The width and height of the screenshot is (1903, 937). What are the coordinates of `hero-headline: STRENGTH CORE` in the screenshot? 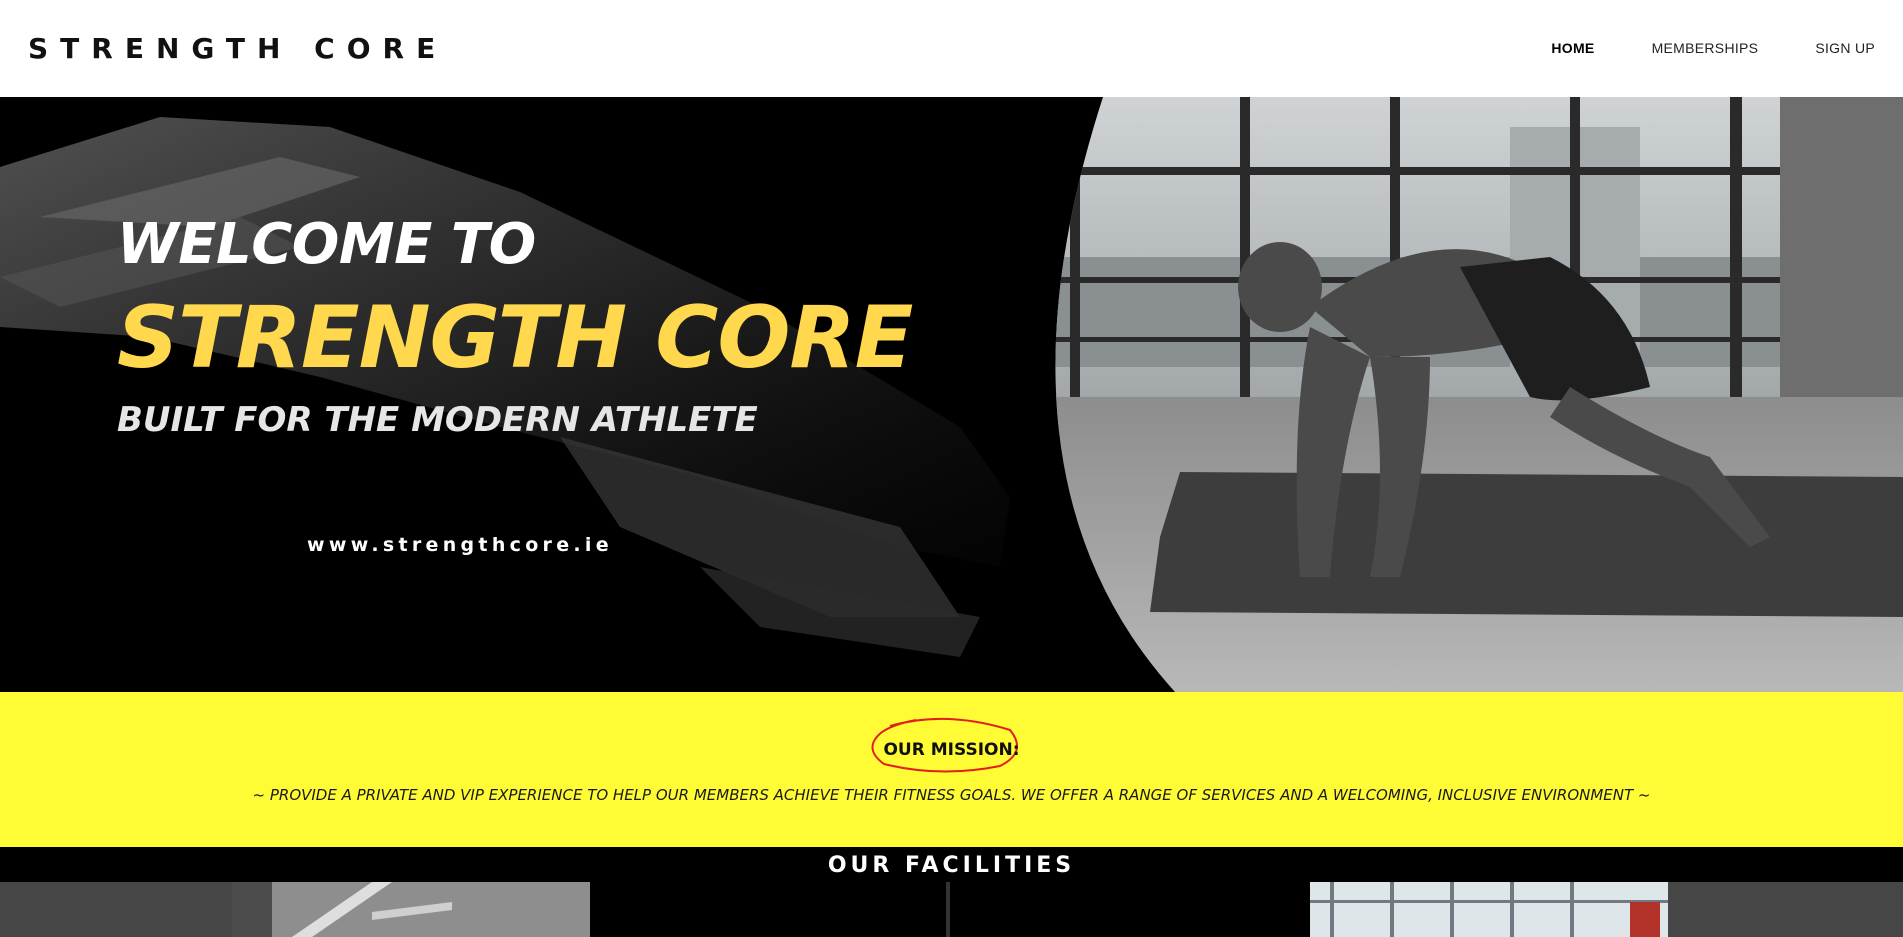 It's located at (515, 338).